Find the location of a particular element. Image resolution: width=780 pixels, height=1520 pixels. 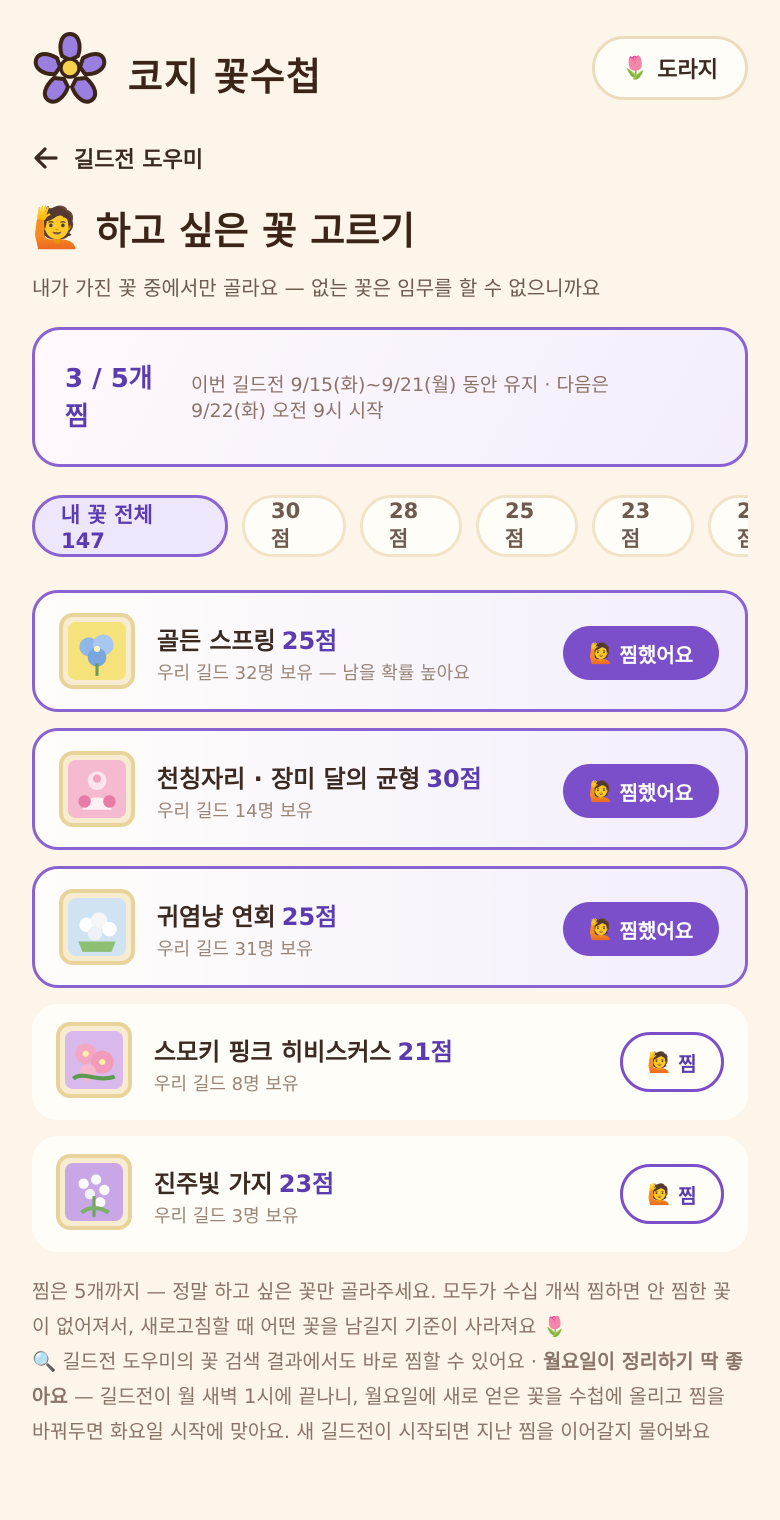

flower-score: 23점 is located at coordinates (306, 1184).